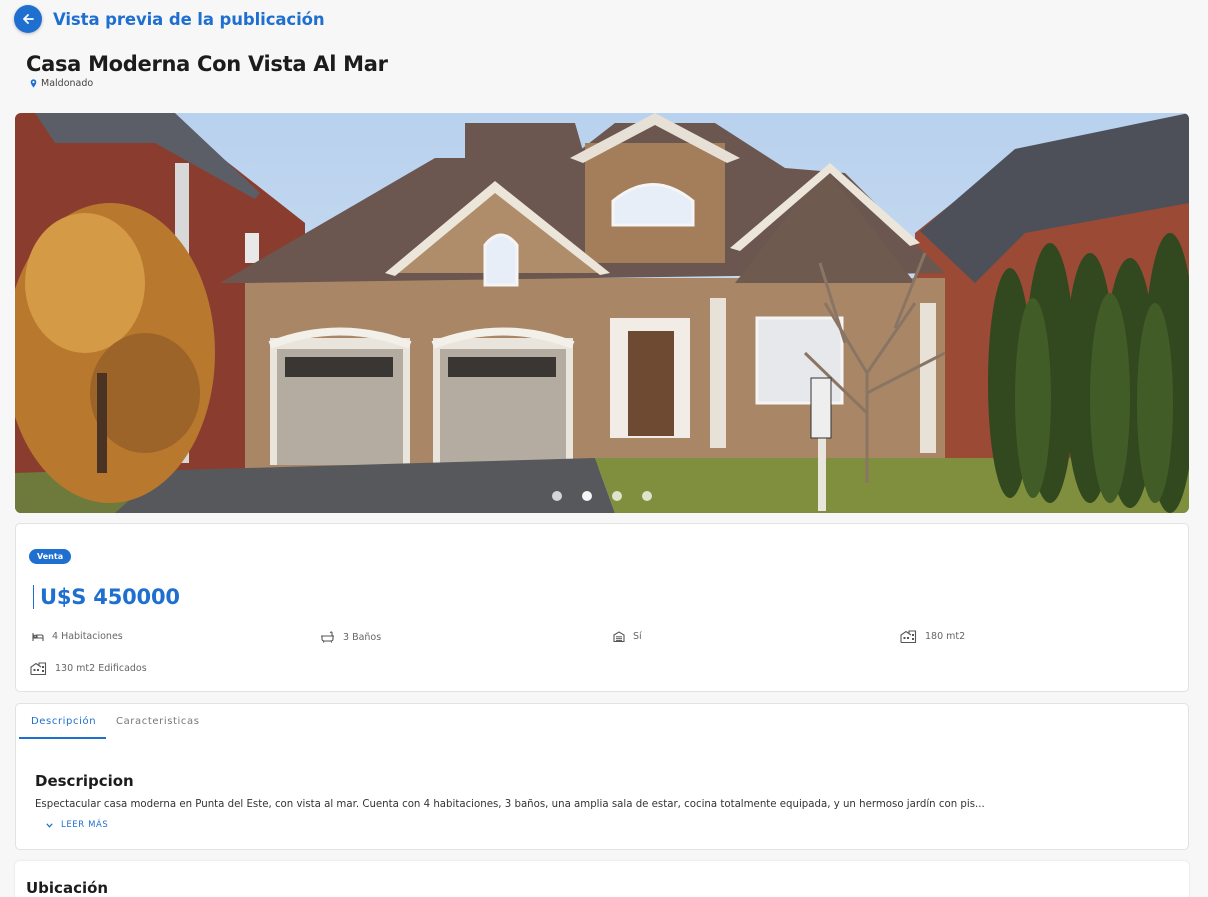  I want to click on back-button, so click(28, 19).